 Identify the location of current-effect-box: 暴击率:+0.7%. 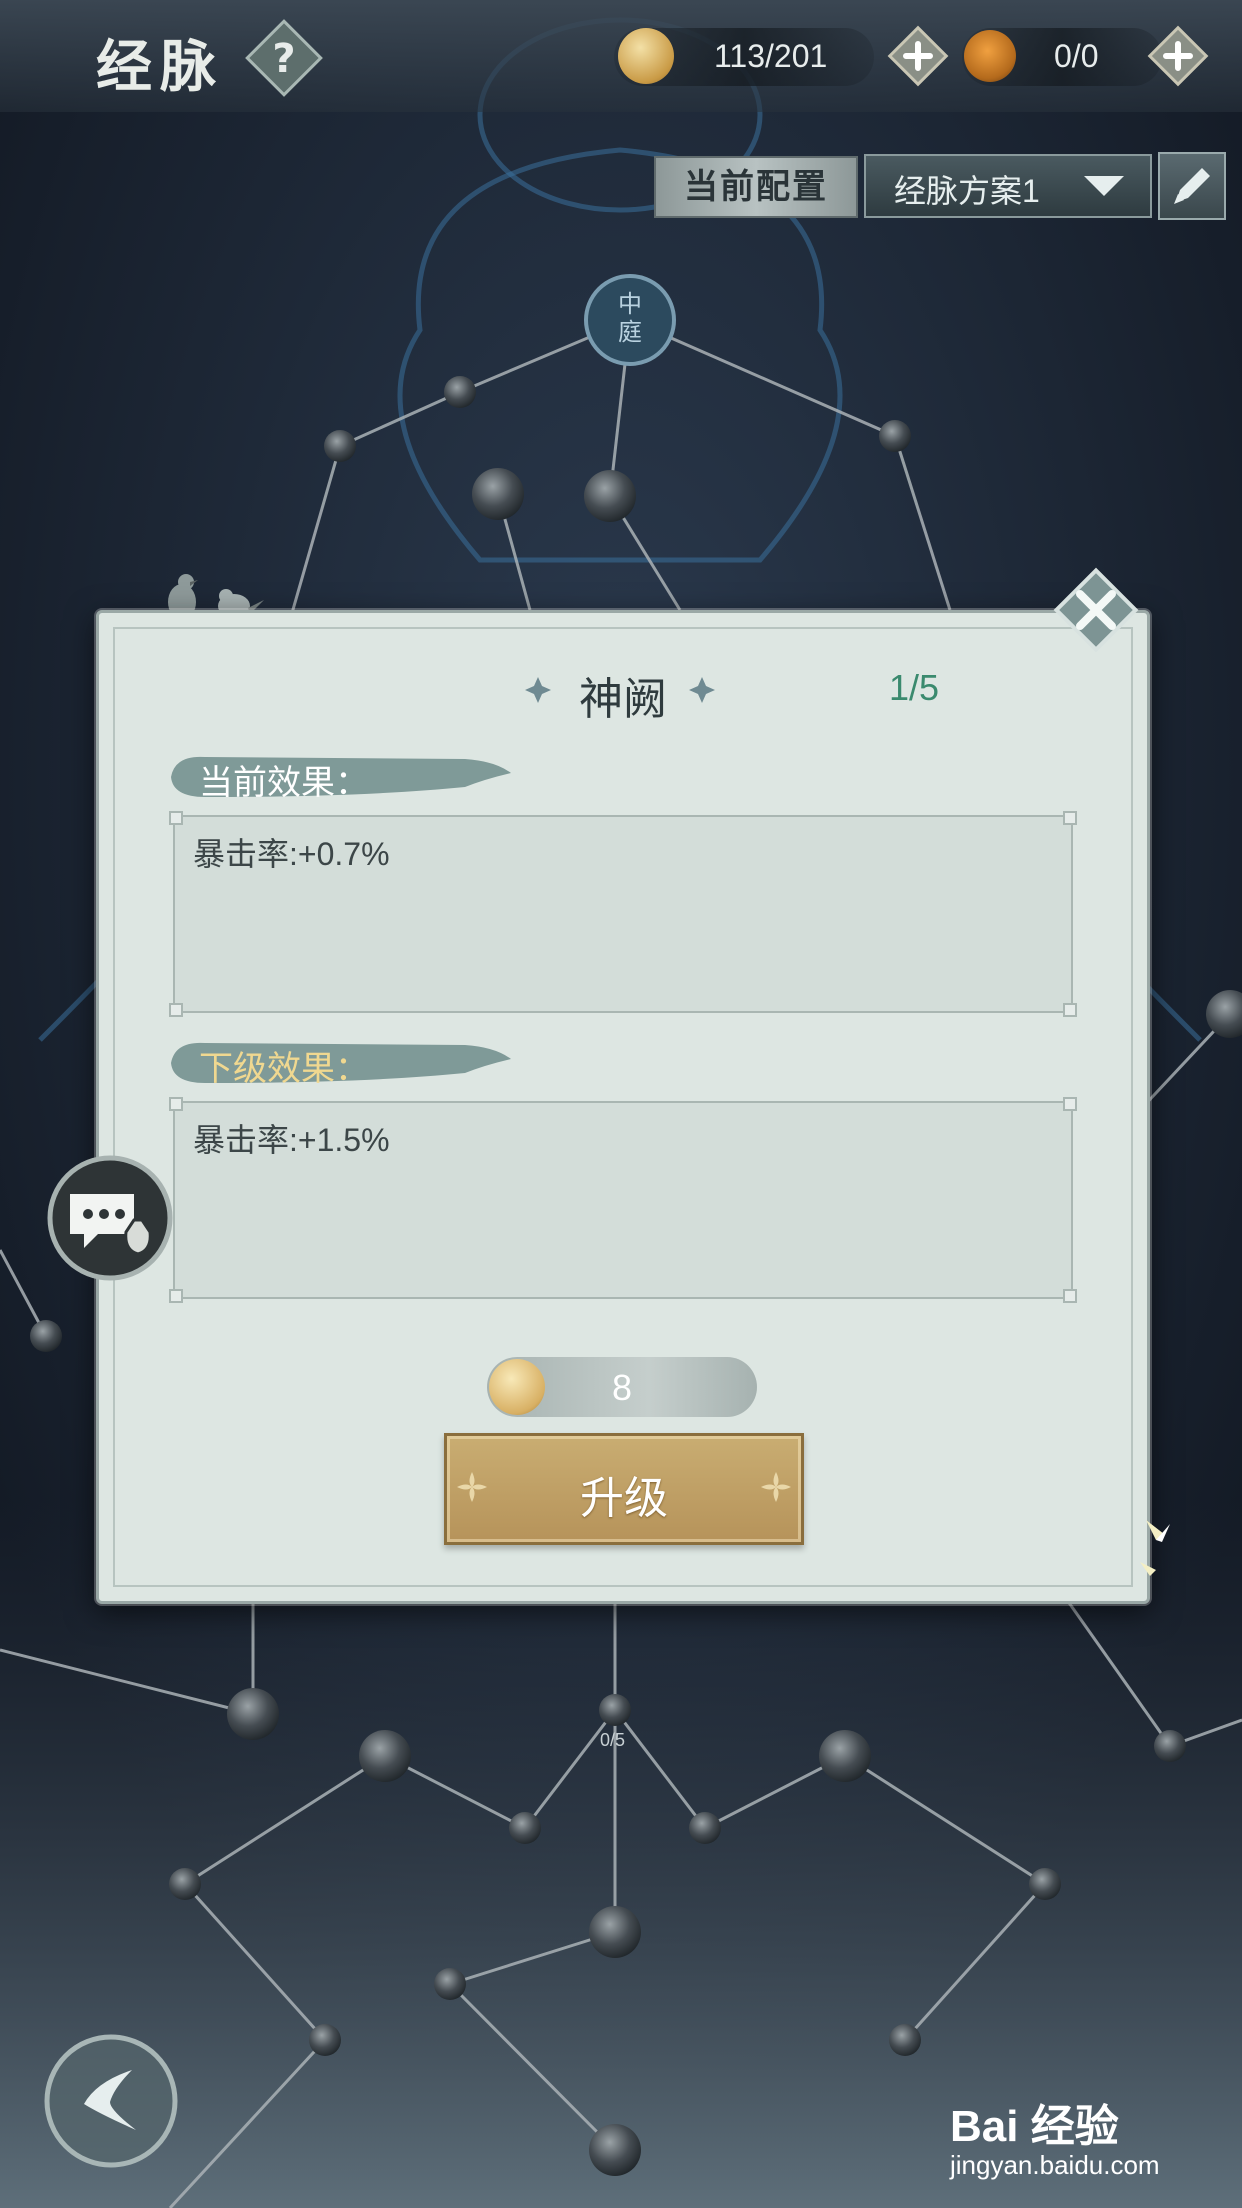
(623, 914).